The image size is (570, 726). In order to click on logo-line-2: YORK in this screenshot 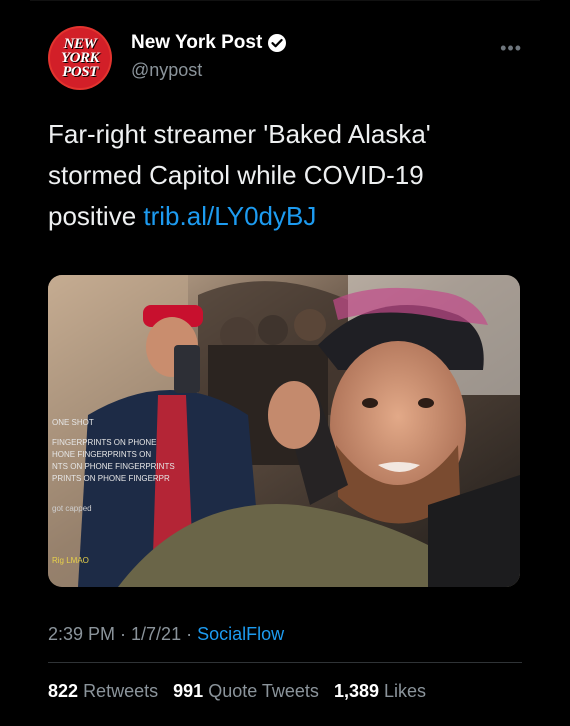, I will do `click(80, 58)`.